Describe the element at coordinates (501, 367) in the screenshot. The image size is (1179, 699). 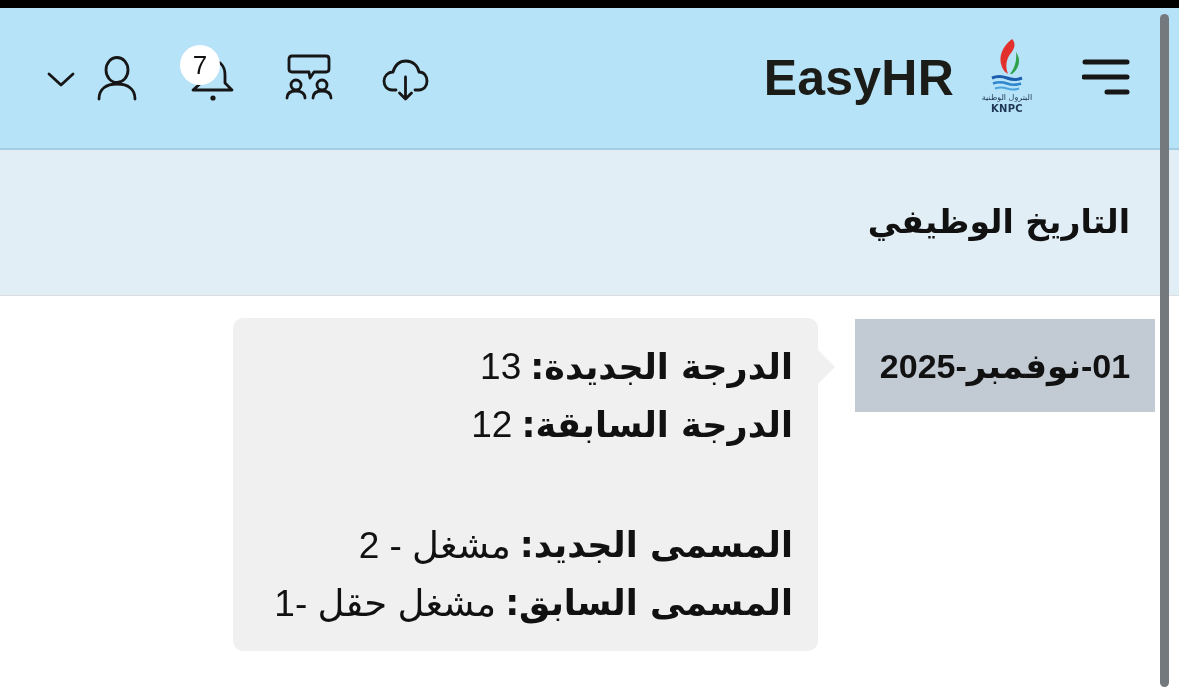
I see `detail-value: 13` at that location.